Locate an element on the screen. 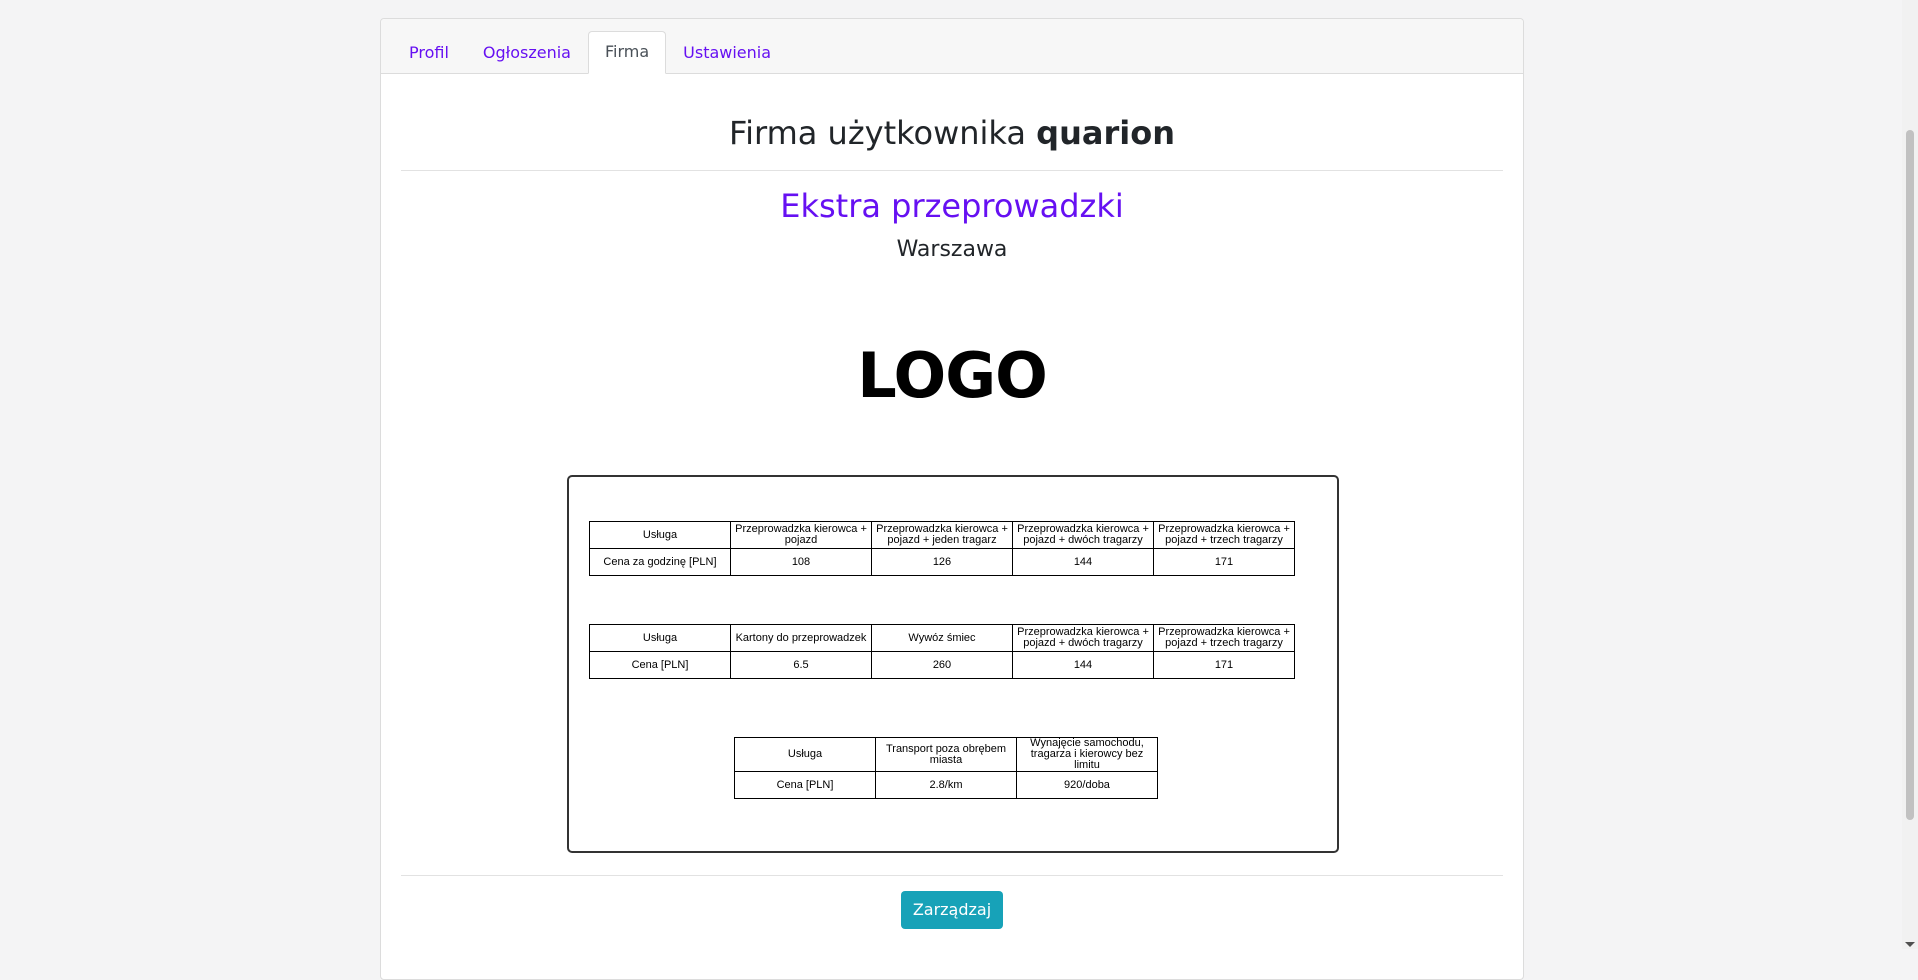  tab-bar: Profil Ogłoszenia Firma Ustawienia is located at coordinates (590, 52).